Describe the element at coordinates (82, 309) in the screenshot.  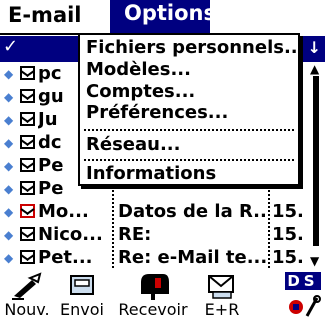
I see `send-button-label: Envoi` at that location.